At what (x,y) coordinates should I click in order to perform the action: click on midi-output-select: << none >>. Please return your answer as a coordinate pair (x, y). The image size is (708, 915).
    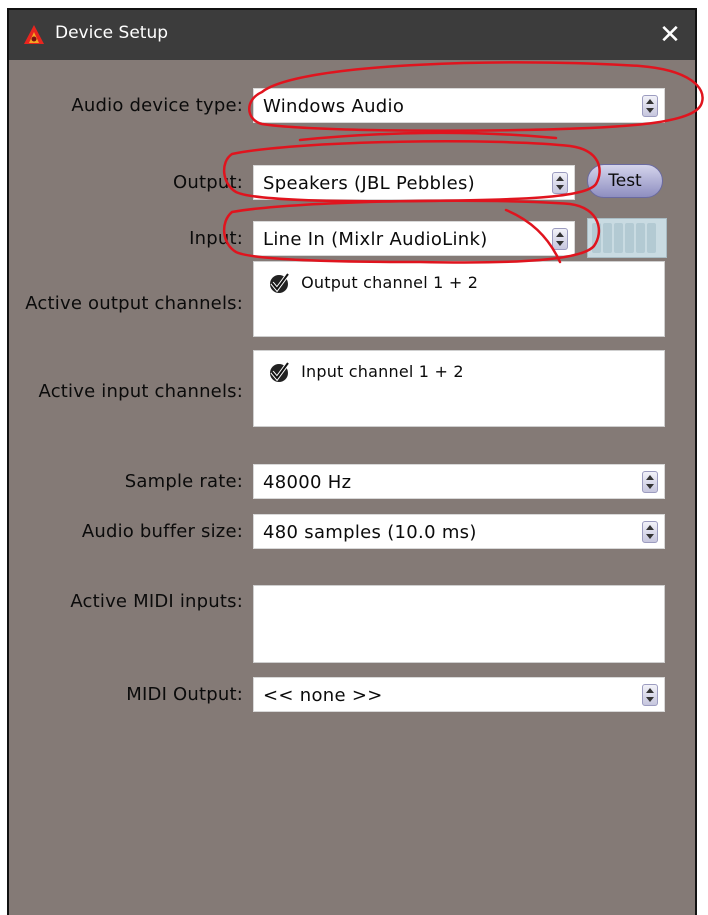
    Looking at the image, I should click on (459, 694).